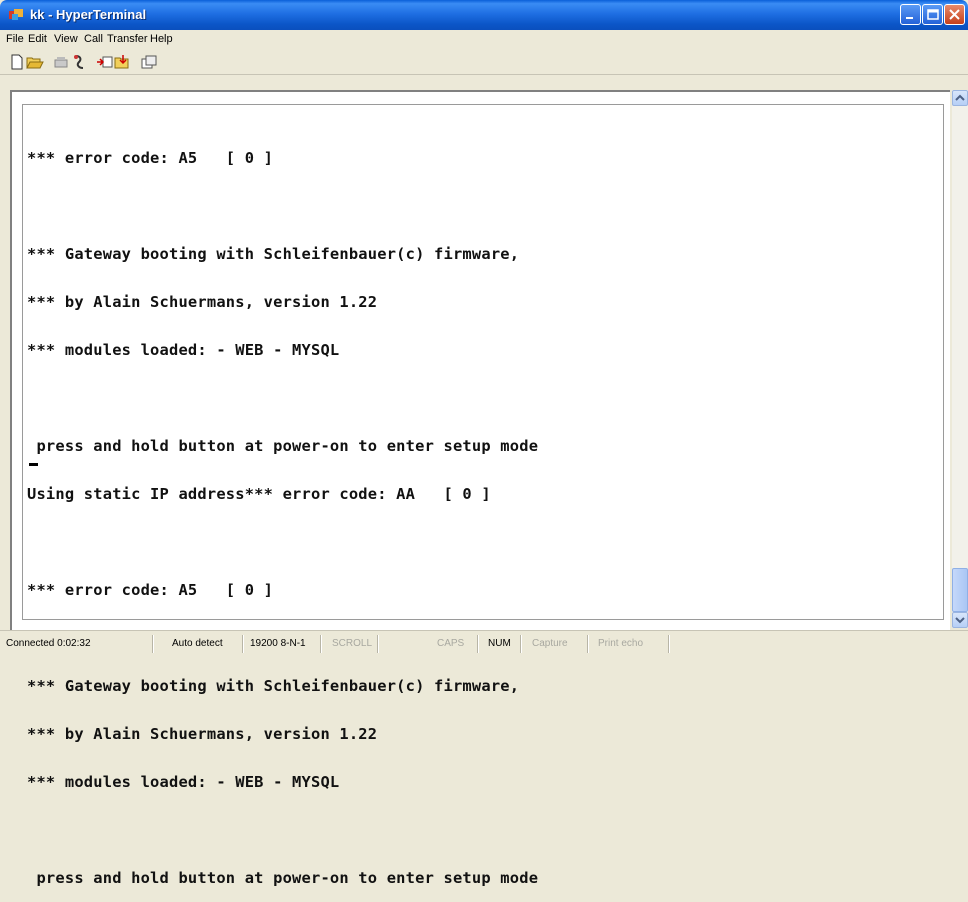 This screenshot has height=902, width=968. Describe the element at coordinates (15, 39) in the screenshot. I see `menu-file: File` at that location.